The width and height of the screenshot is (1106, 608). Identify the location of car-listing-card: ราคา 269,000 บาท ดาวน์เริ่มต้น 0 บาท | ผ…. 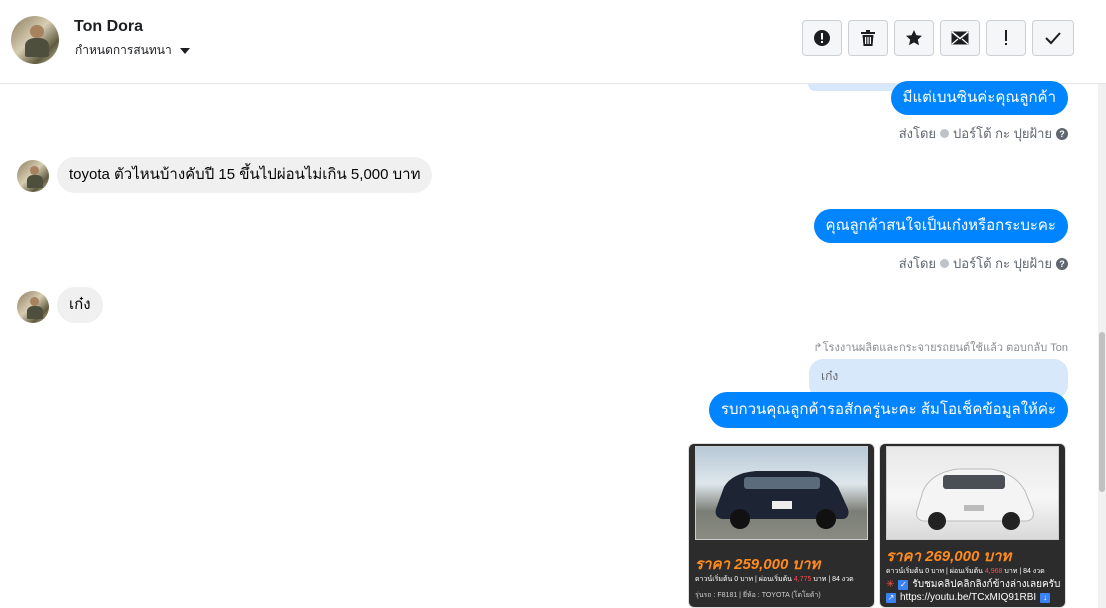
(972, 525).